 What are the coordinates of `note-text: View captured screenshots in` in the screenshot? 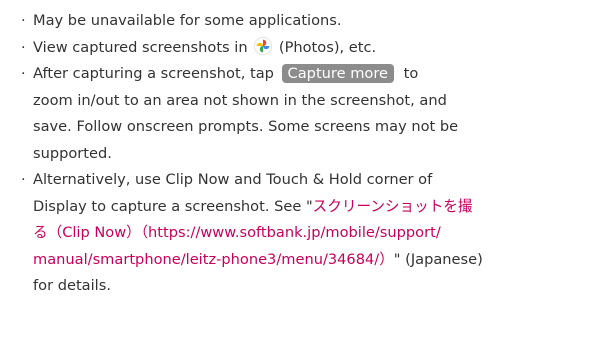 It's located at (140, 47).